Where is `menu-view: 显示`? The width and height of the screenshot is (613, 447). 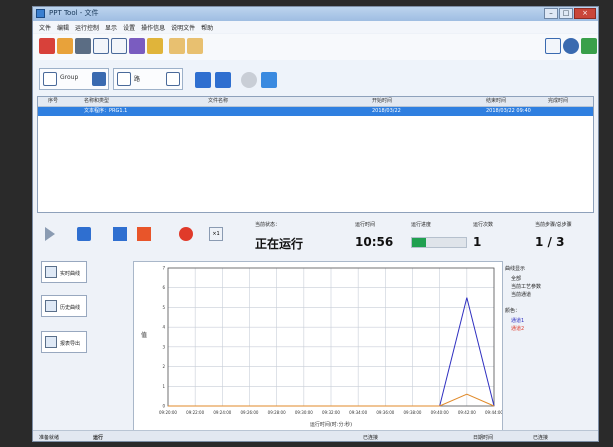
menu-view: 显示 is located at coordinates (111, 27).